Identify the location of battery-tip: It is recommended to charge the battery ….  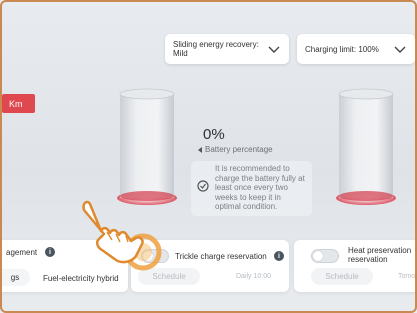
(251, 188).